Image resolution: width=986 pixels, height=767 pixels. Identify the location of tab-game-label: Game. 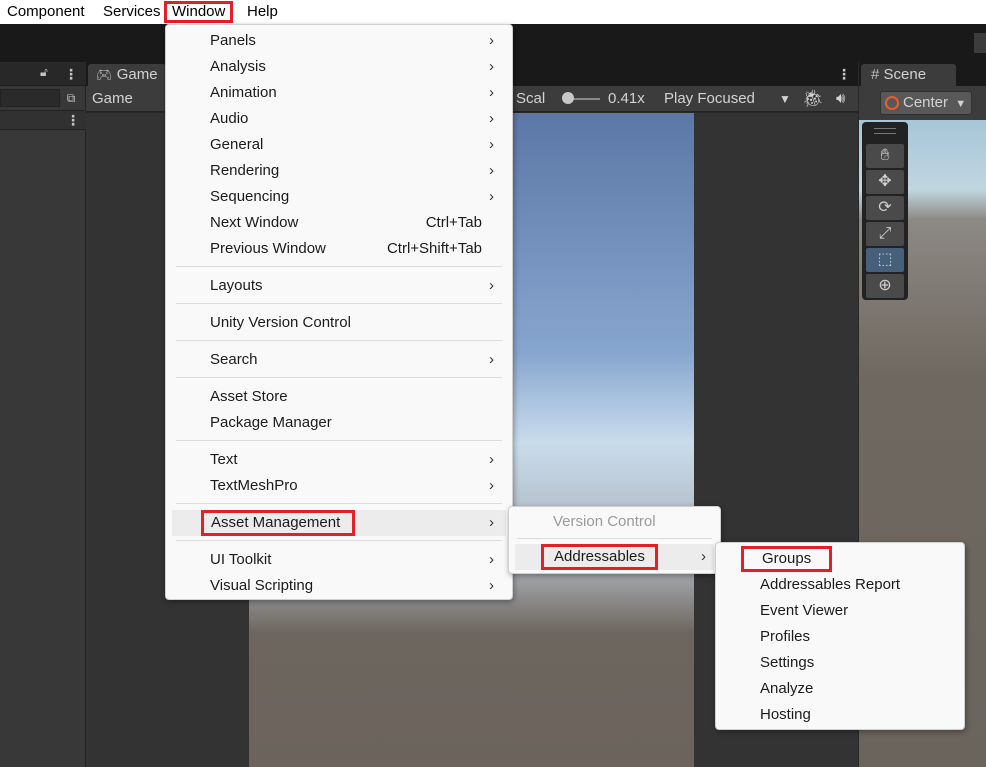
(137, 74).